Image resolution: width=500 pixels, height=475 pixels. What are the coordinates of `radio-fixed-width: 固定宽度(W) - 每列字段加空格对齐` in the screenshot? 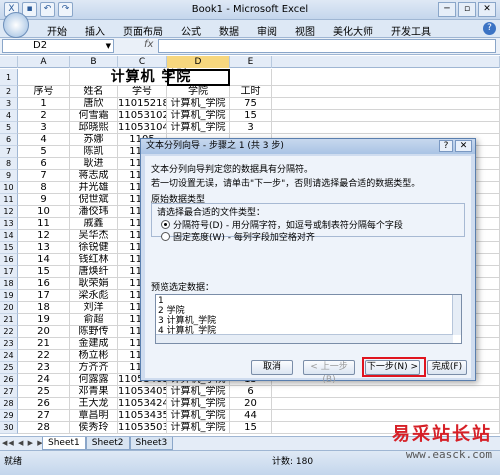 It's located at (238, 236).